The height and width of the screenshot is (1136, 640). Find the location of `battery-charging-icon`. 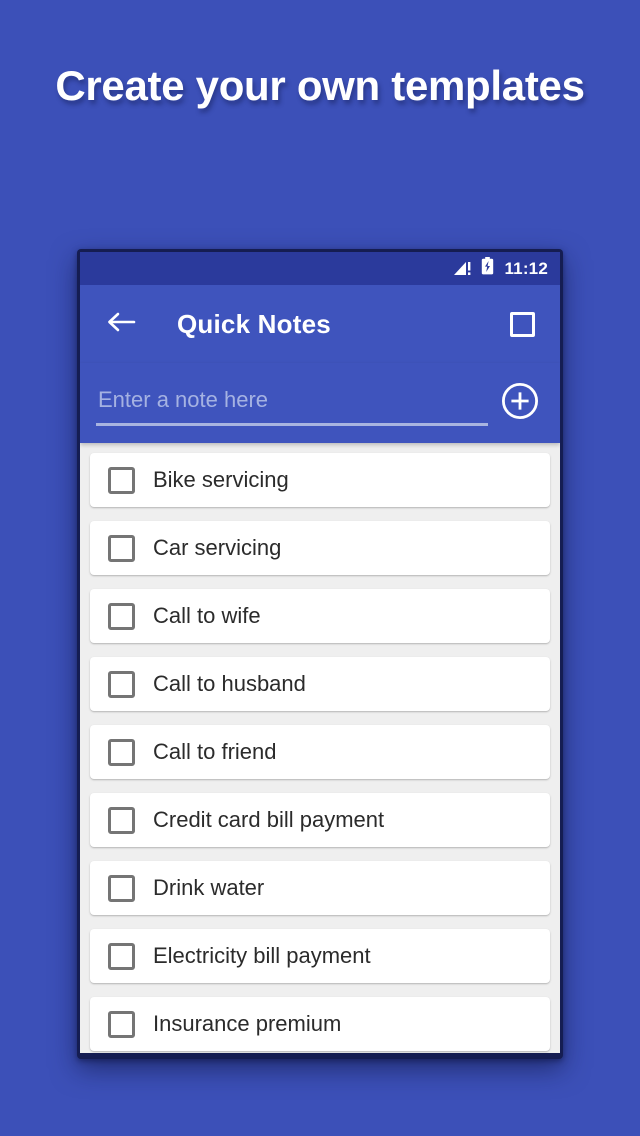

battery-charging-icon is located at coordinates (487, 268).